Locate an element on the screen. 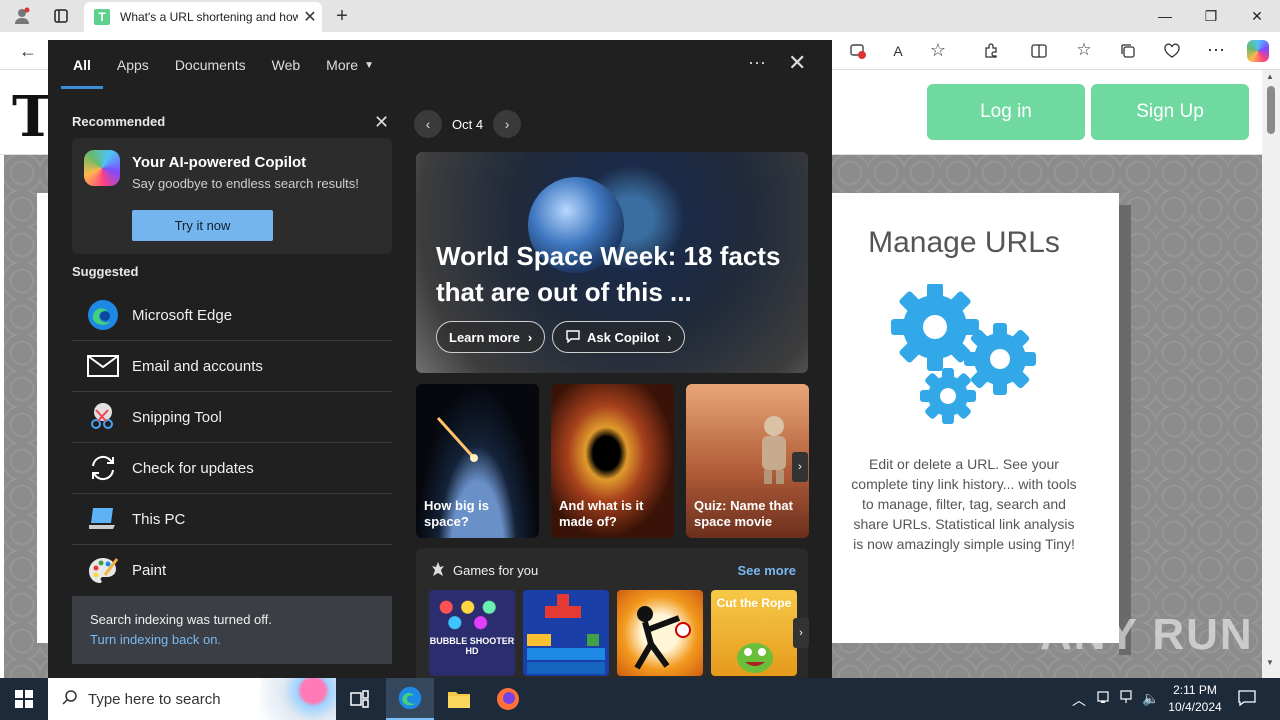 The width and height of the screenshot is (1280, 720). chevron-down-icon: ▼ is located at coordinates (369, 65).